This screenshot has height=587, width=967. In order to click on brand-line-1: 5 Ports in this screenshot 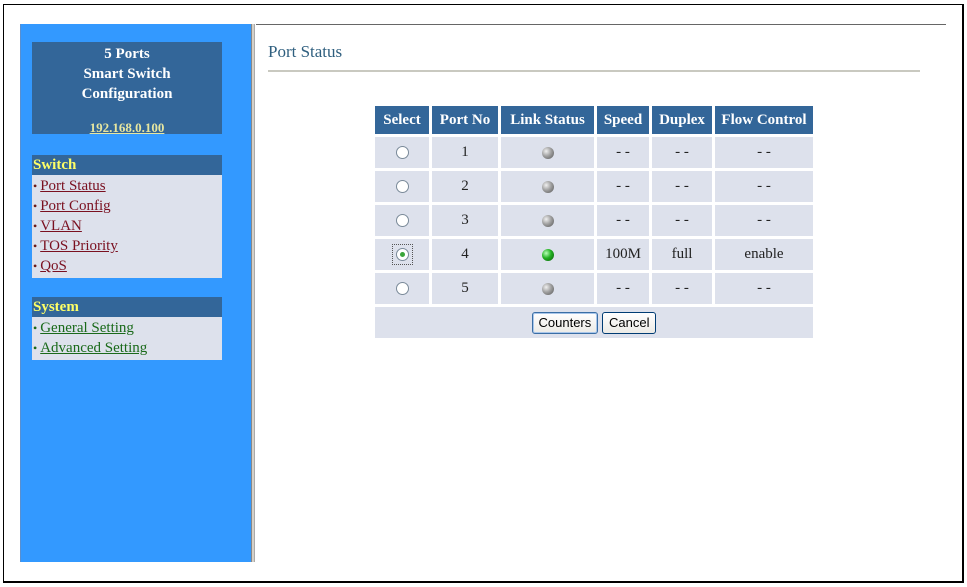, I will do `click(127, 54)`.